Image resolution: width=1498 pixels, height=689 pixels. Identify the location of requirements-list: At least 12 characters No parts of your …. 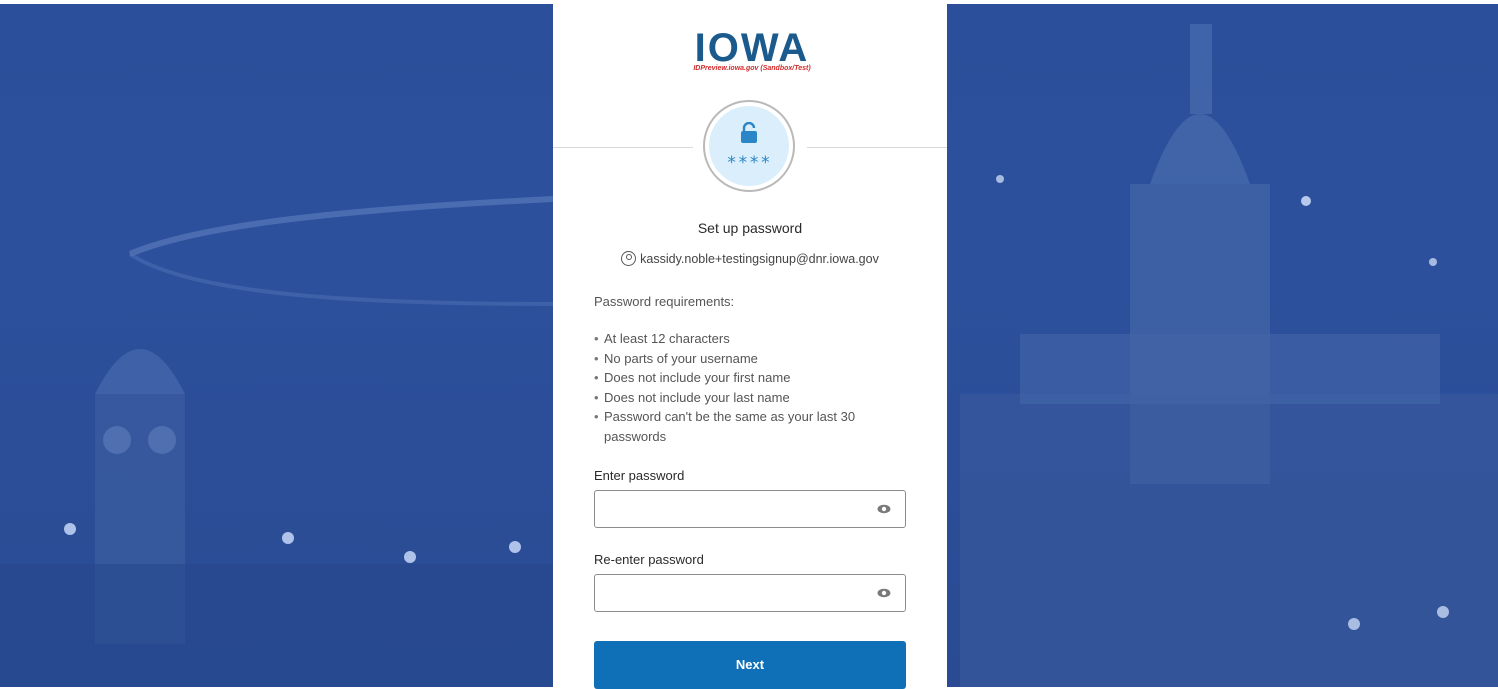
(744, 387).